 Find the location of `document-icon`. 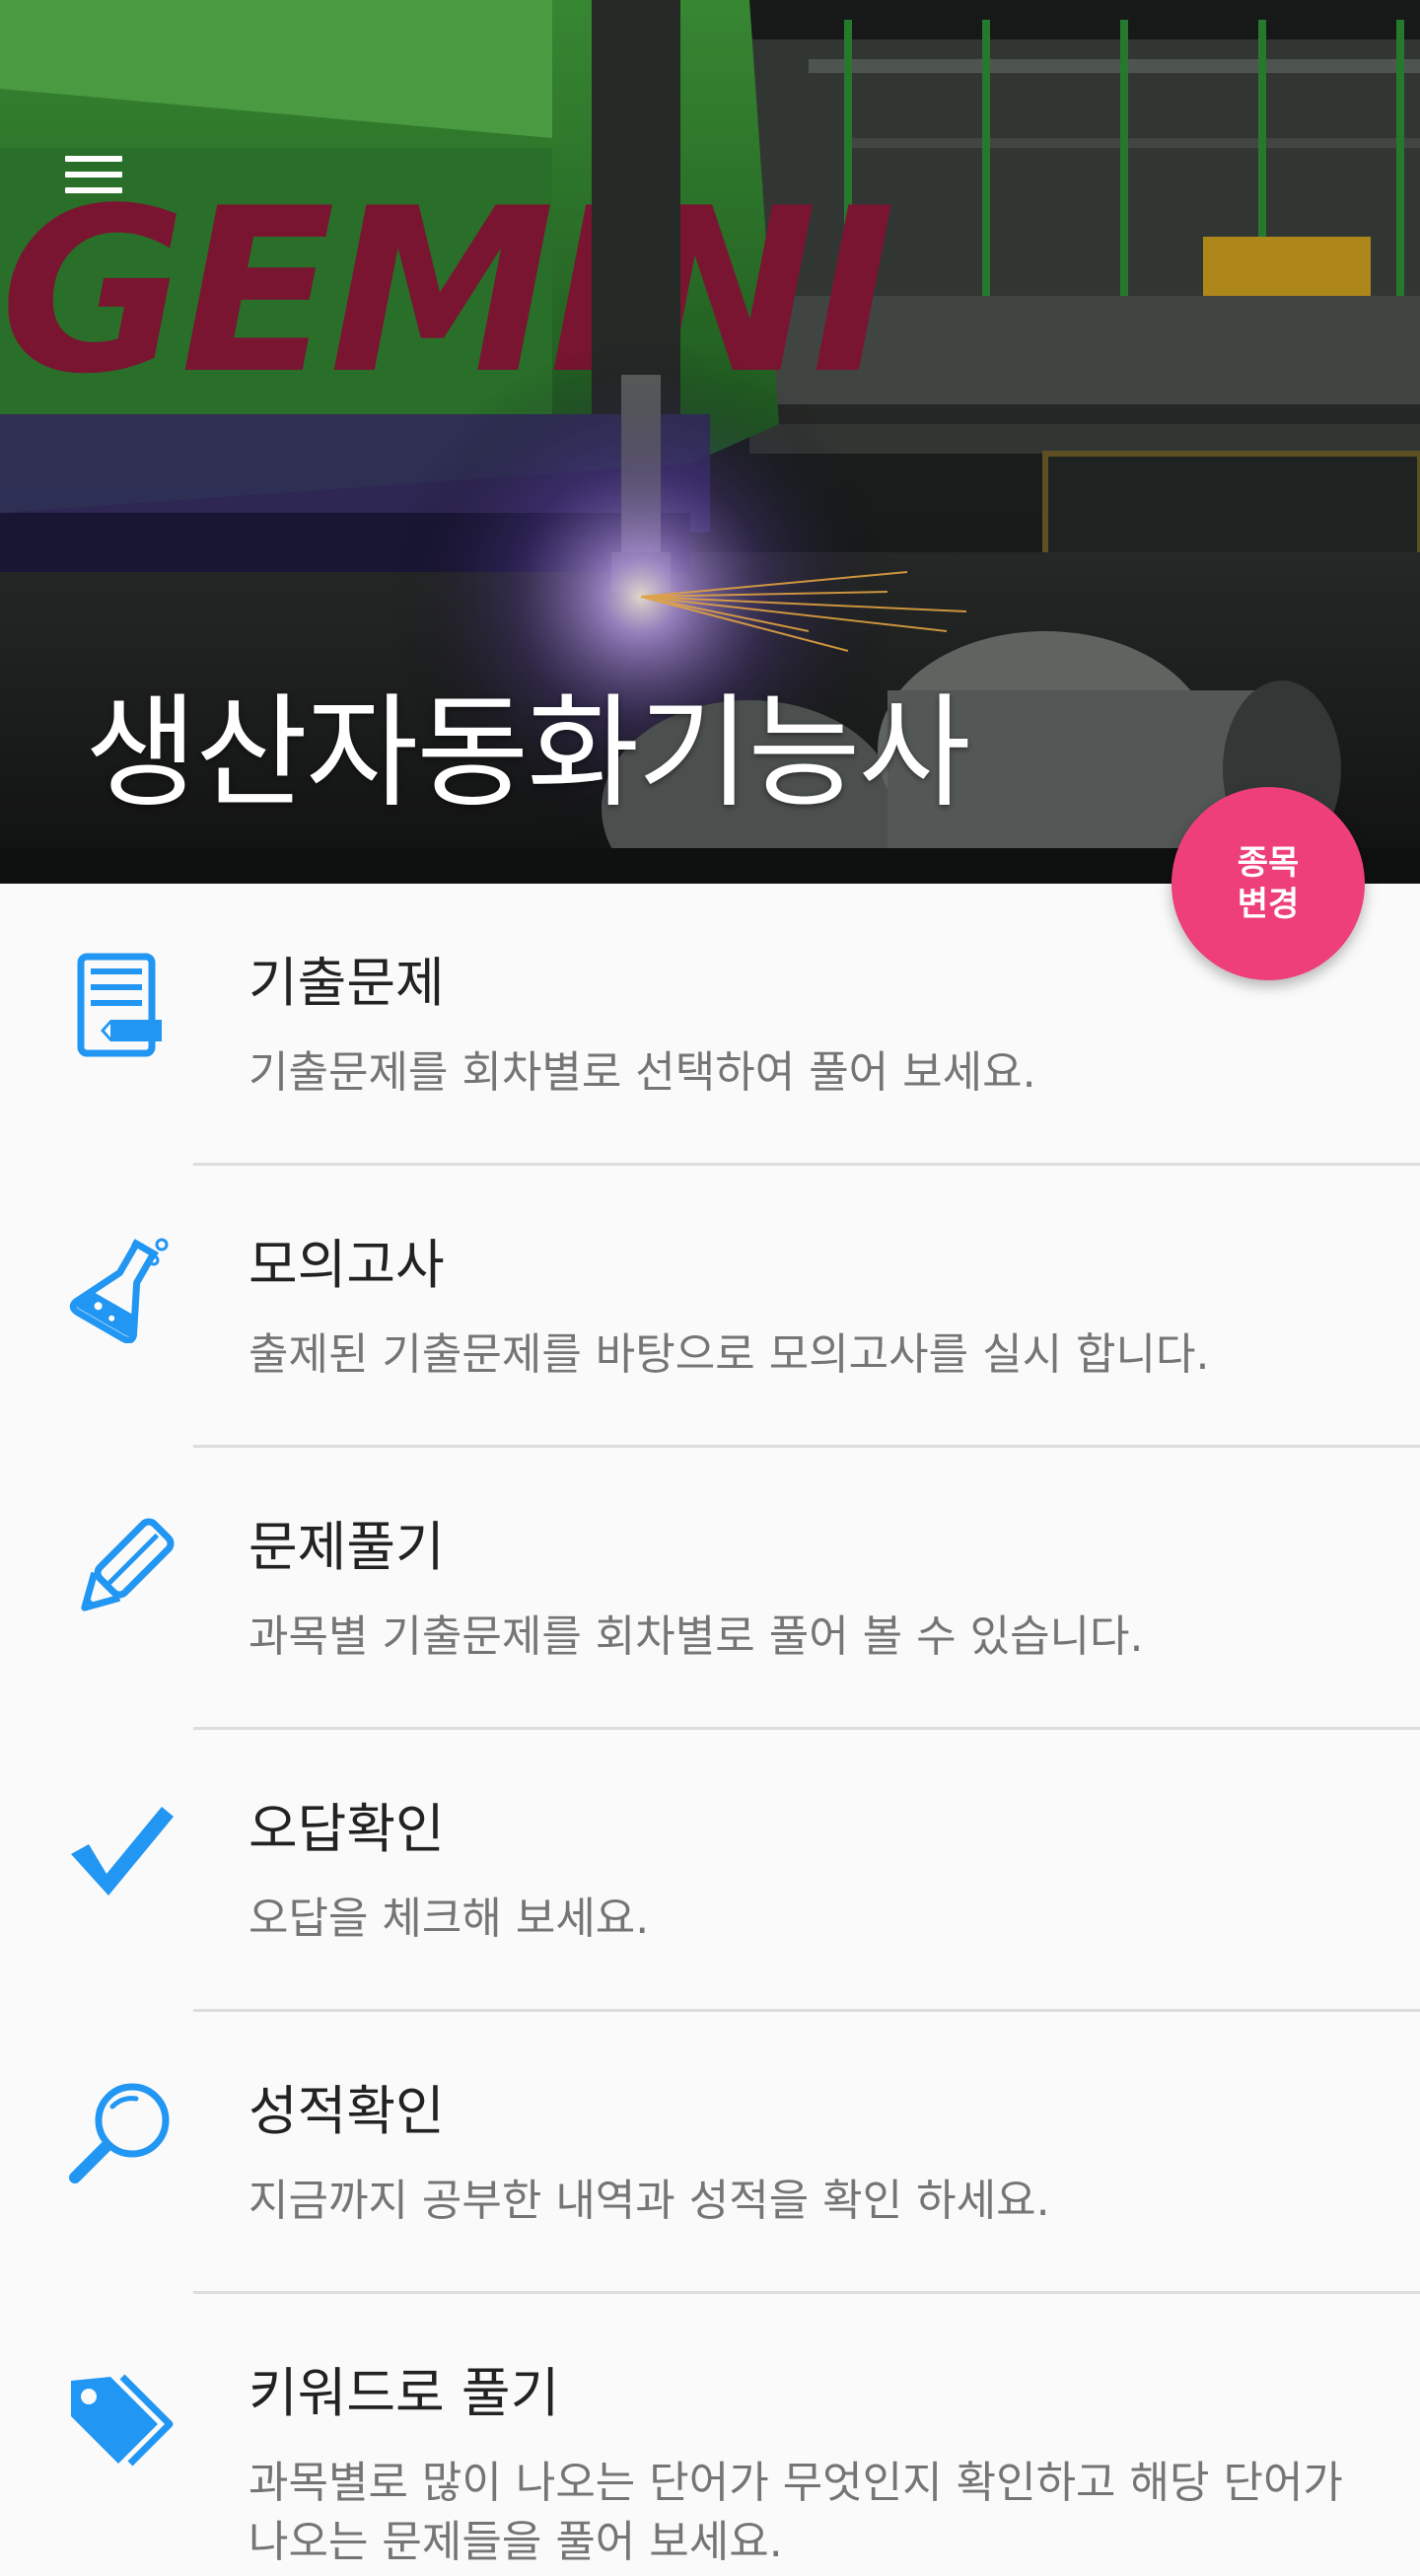

document-icon is located at coordinates (119, 1005).